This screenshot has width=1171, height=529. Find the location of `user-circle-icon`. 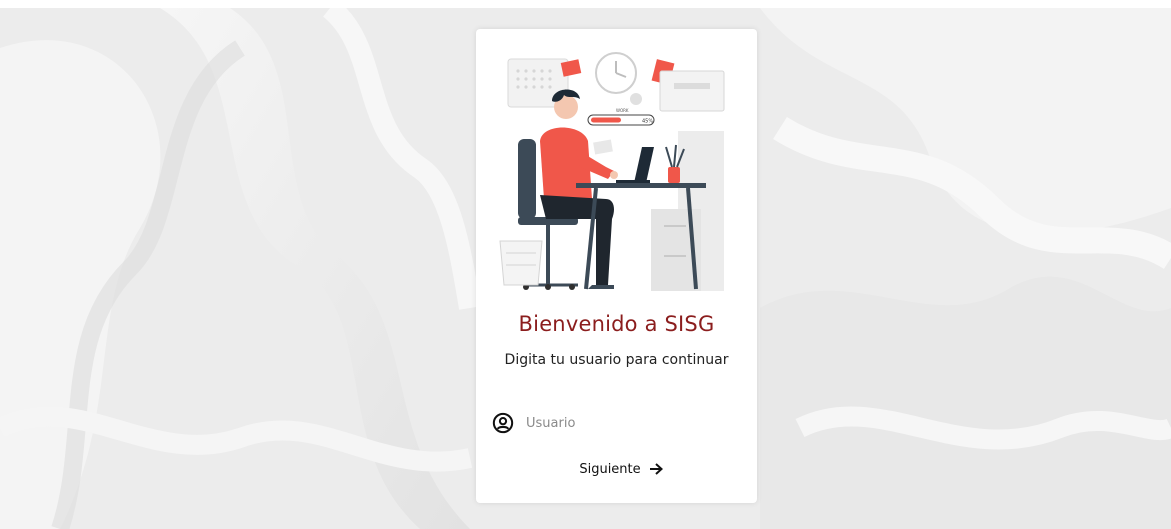

user-circle-icon is located at coordinates (503, 423).